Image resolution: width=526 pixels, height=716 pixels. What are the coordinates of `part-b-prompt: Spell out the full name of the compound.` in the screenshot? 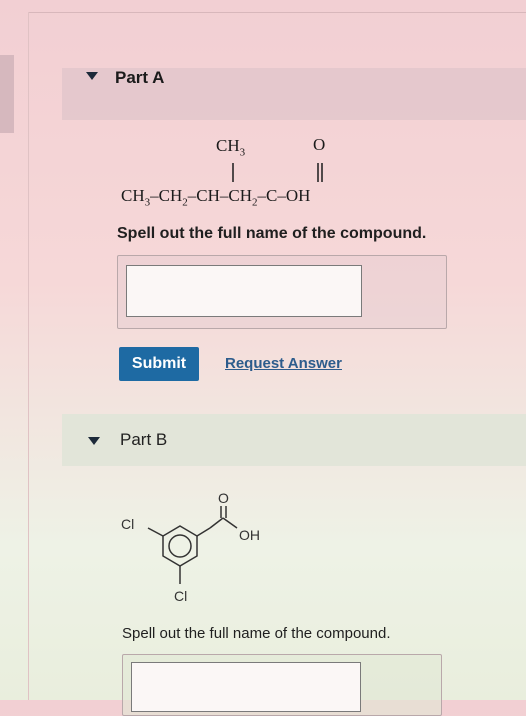 It's located at (256, 633).